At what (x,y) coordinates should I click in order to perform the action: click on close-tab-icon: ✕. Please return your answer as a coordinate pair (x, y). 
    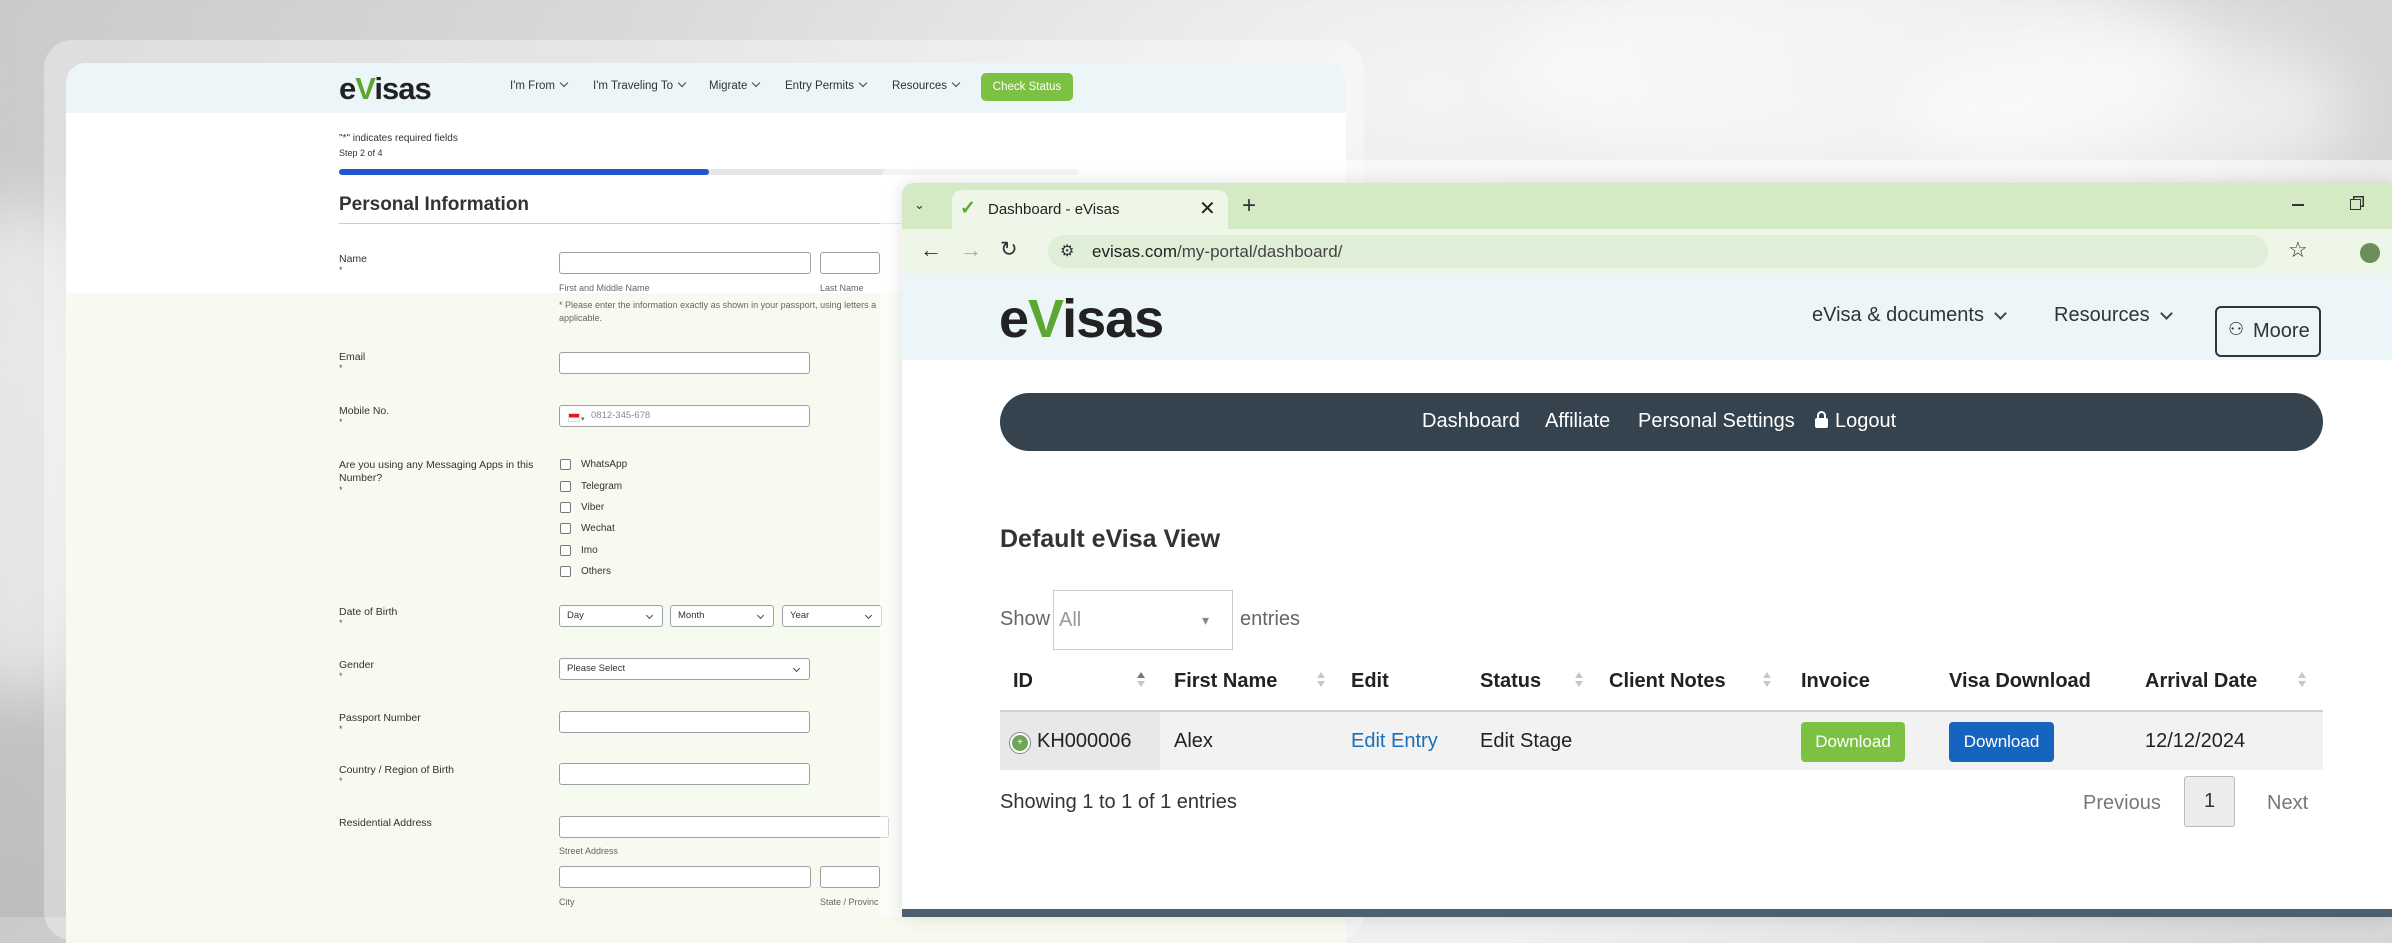
    Looking at the image, I should click on (1207, 208).